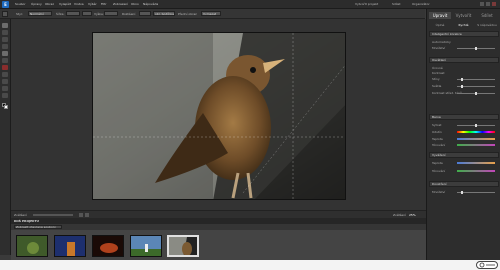 This screenshot has width=500, height=270. I want to click on close-icon, so click(494, 4).